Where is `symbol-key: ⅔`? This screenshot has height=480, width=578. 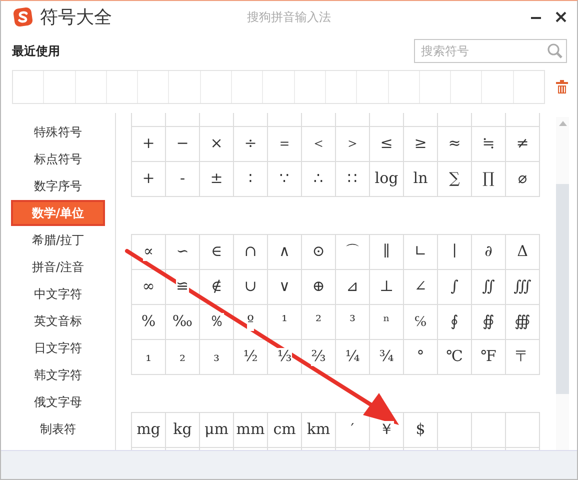 symbol-key: ⅔ is located at coordinates (318, 357).